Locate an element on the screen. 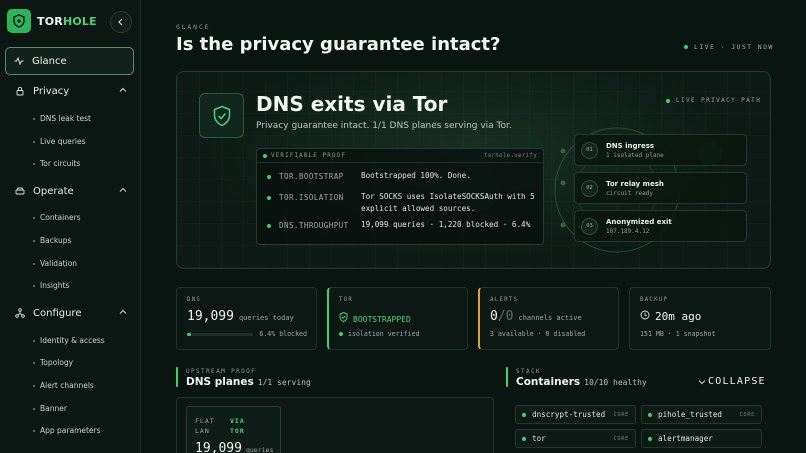 The height and width of the screenshot is (453, 806). container-chip: alertmanager is located at coordinates (701, 438).